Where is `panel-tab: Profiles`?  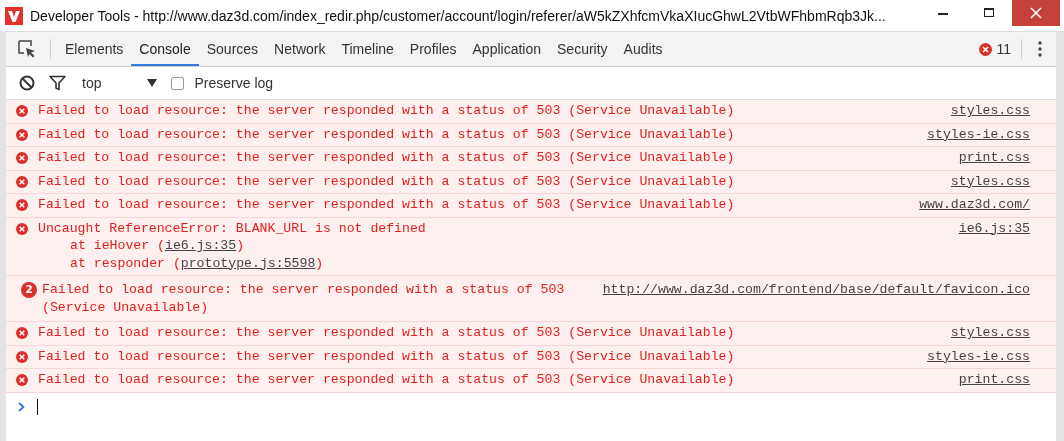 panel-tab: Profiles is located at coordinates (433, 49).